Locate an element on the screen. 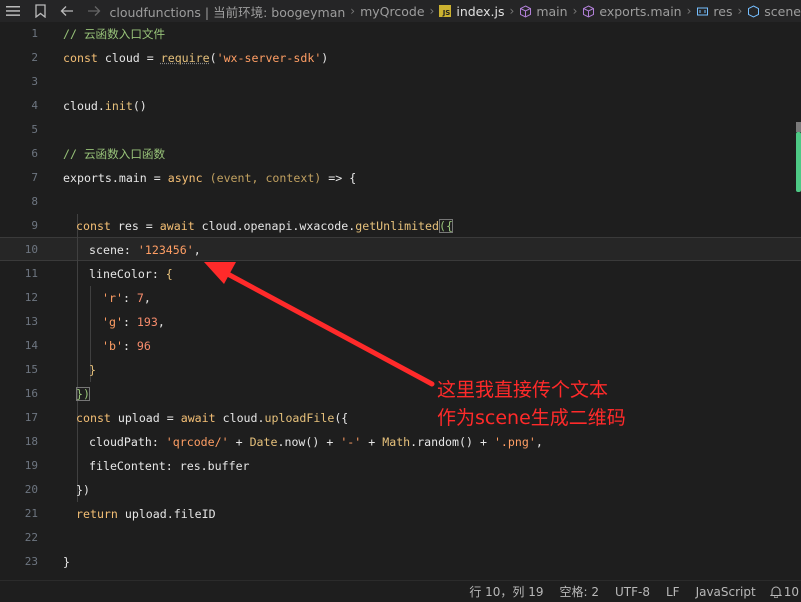 This screenshot has height=602, width=801. indentation-setting: 空格: 2 is located at coordinates (579, 591).